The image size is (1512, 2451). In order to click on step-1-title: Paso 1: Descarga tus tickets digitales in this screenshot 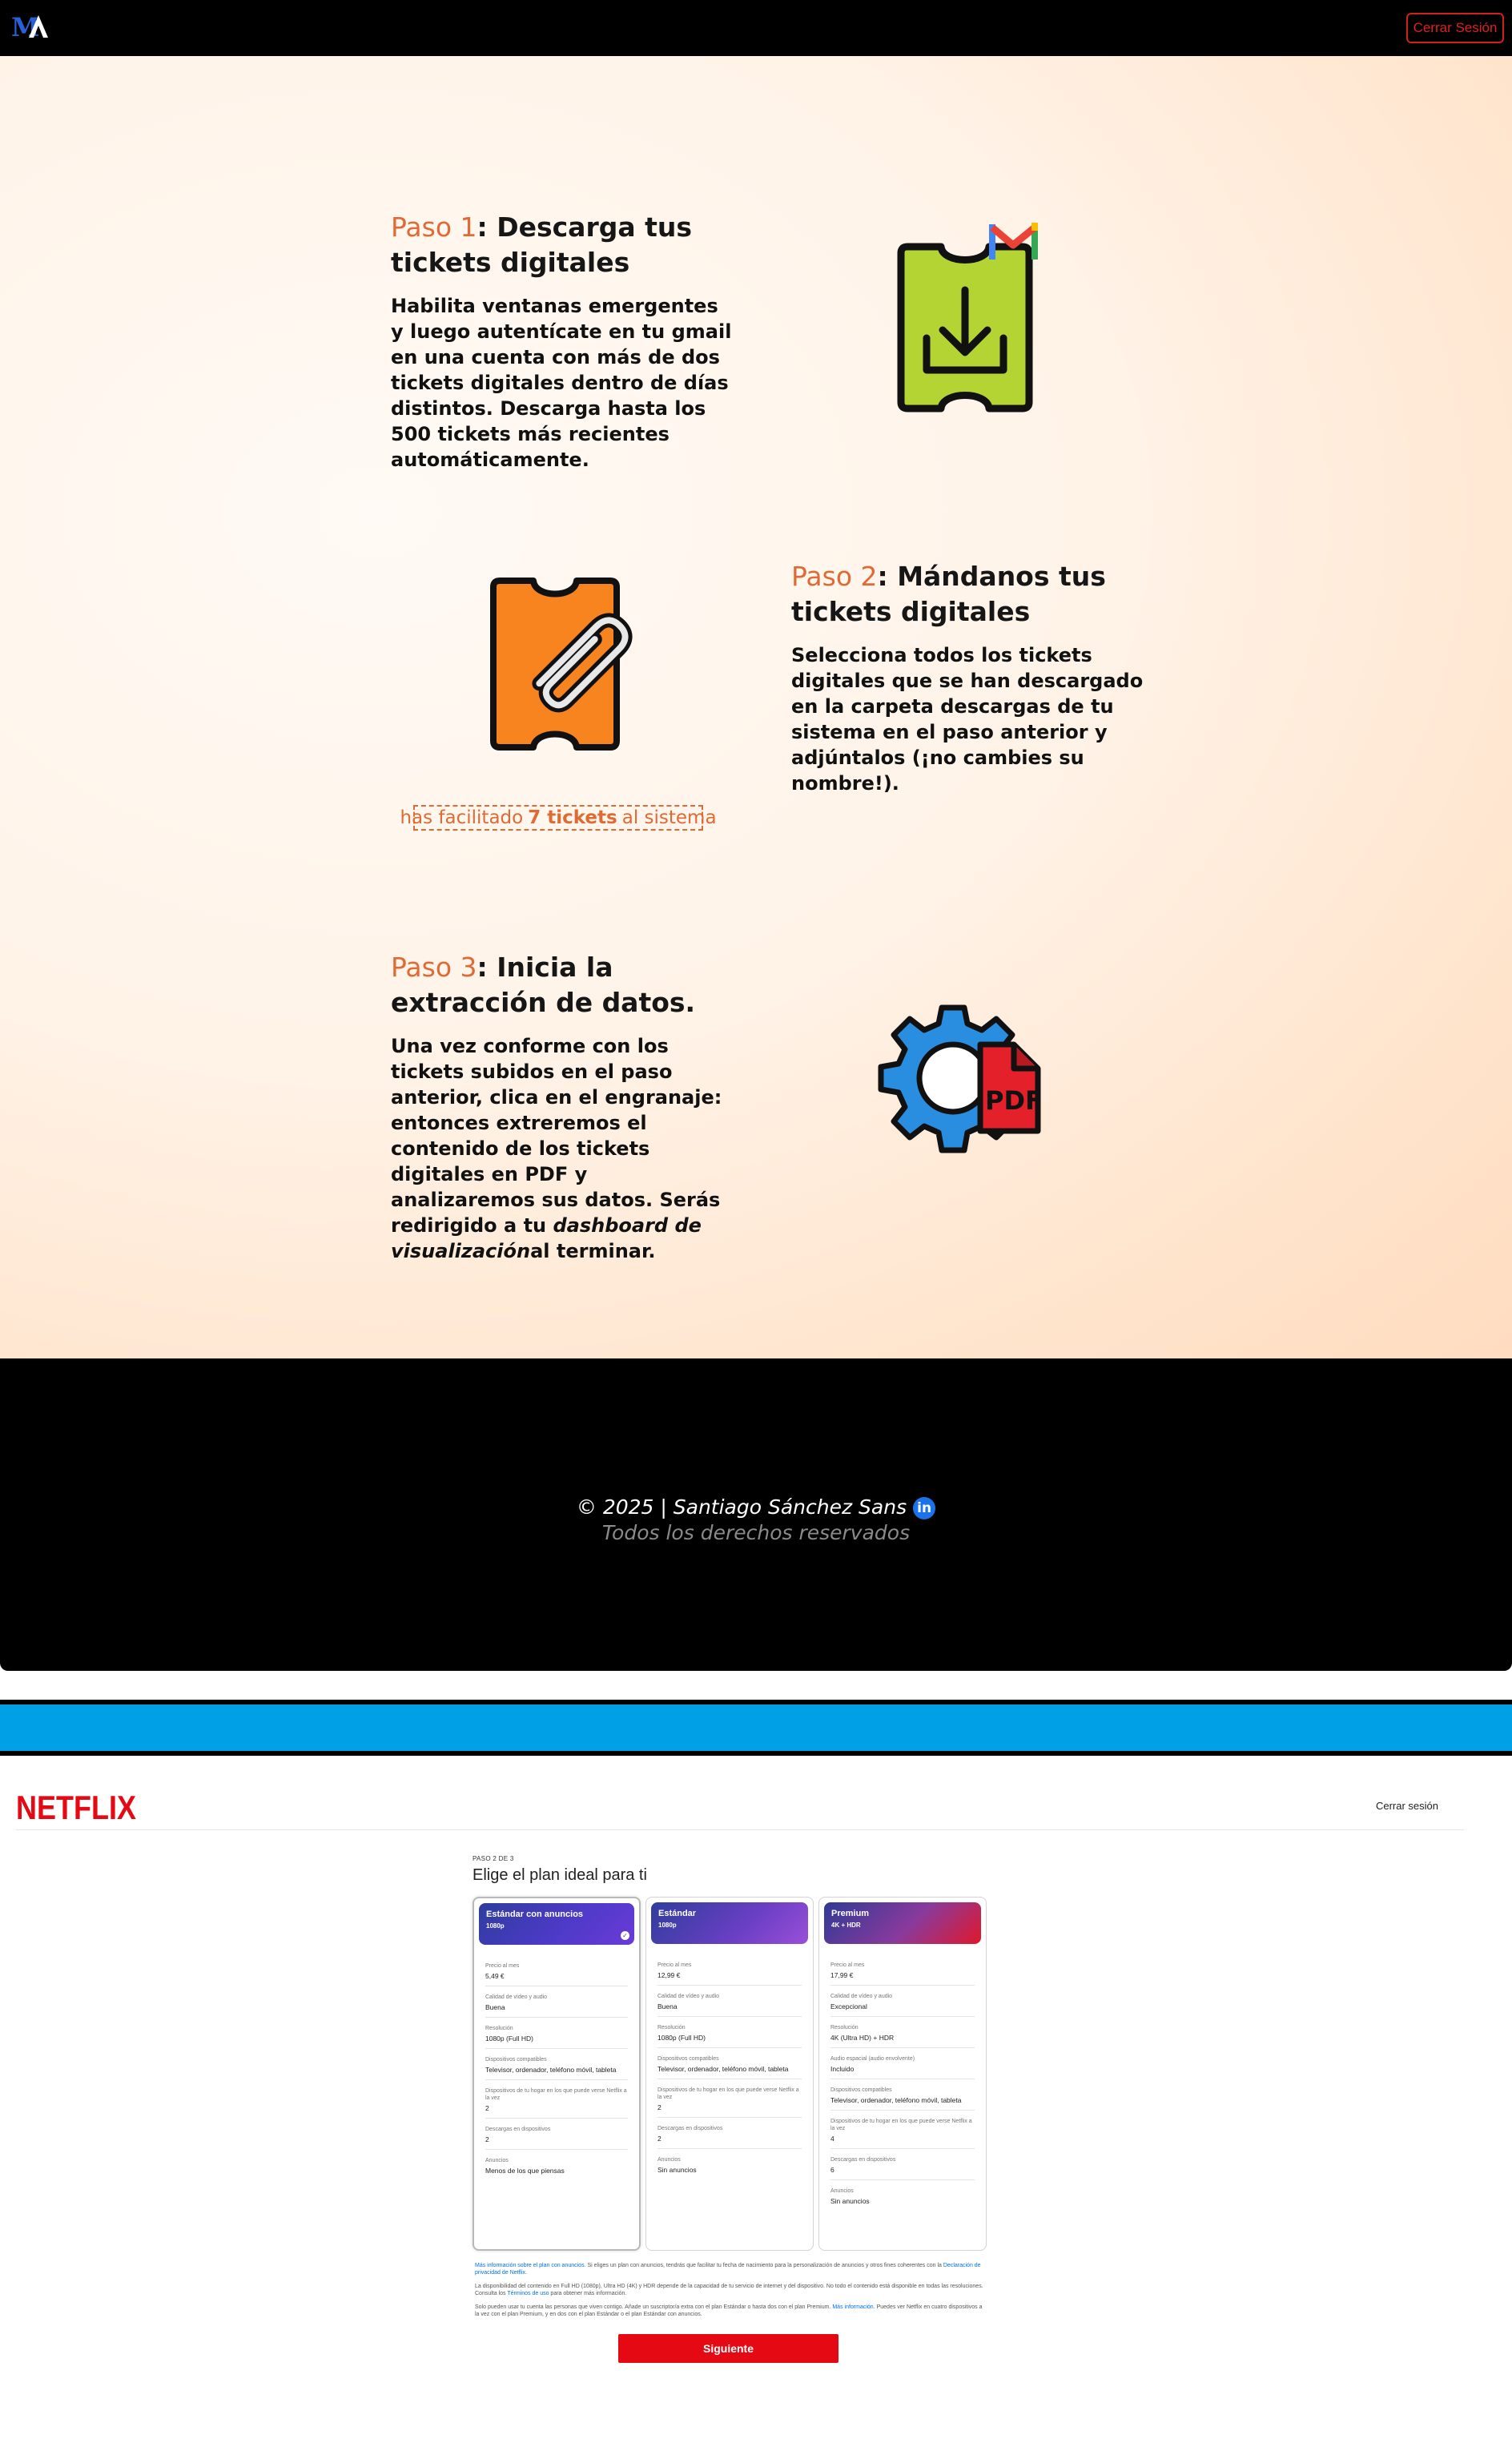, I will do `click(559, 245)`.